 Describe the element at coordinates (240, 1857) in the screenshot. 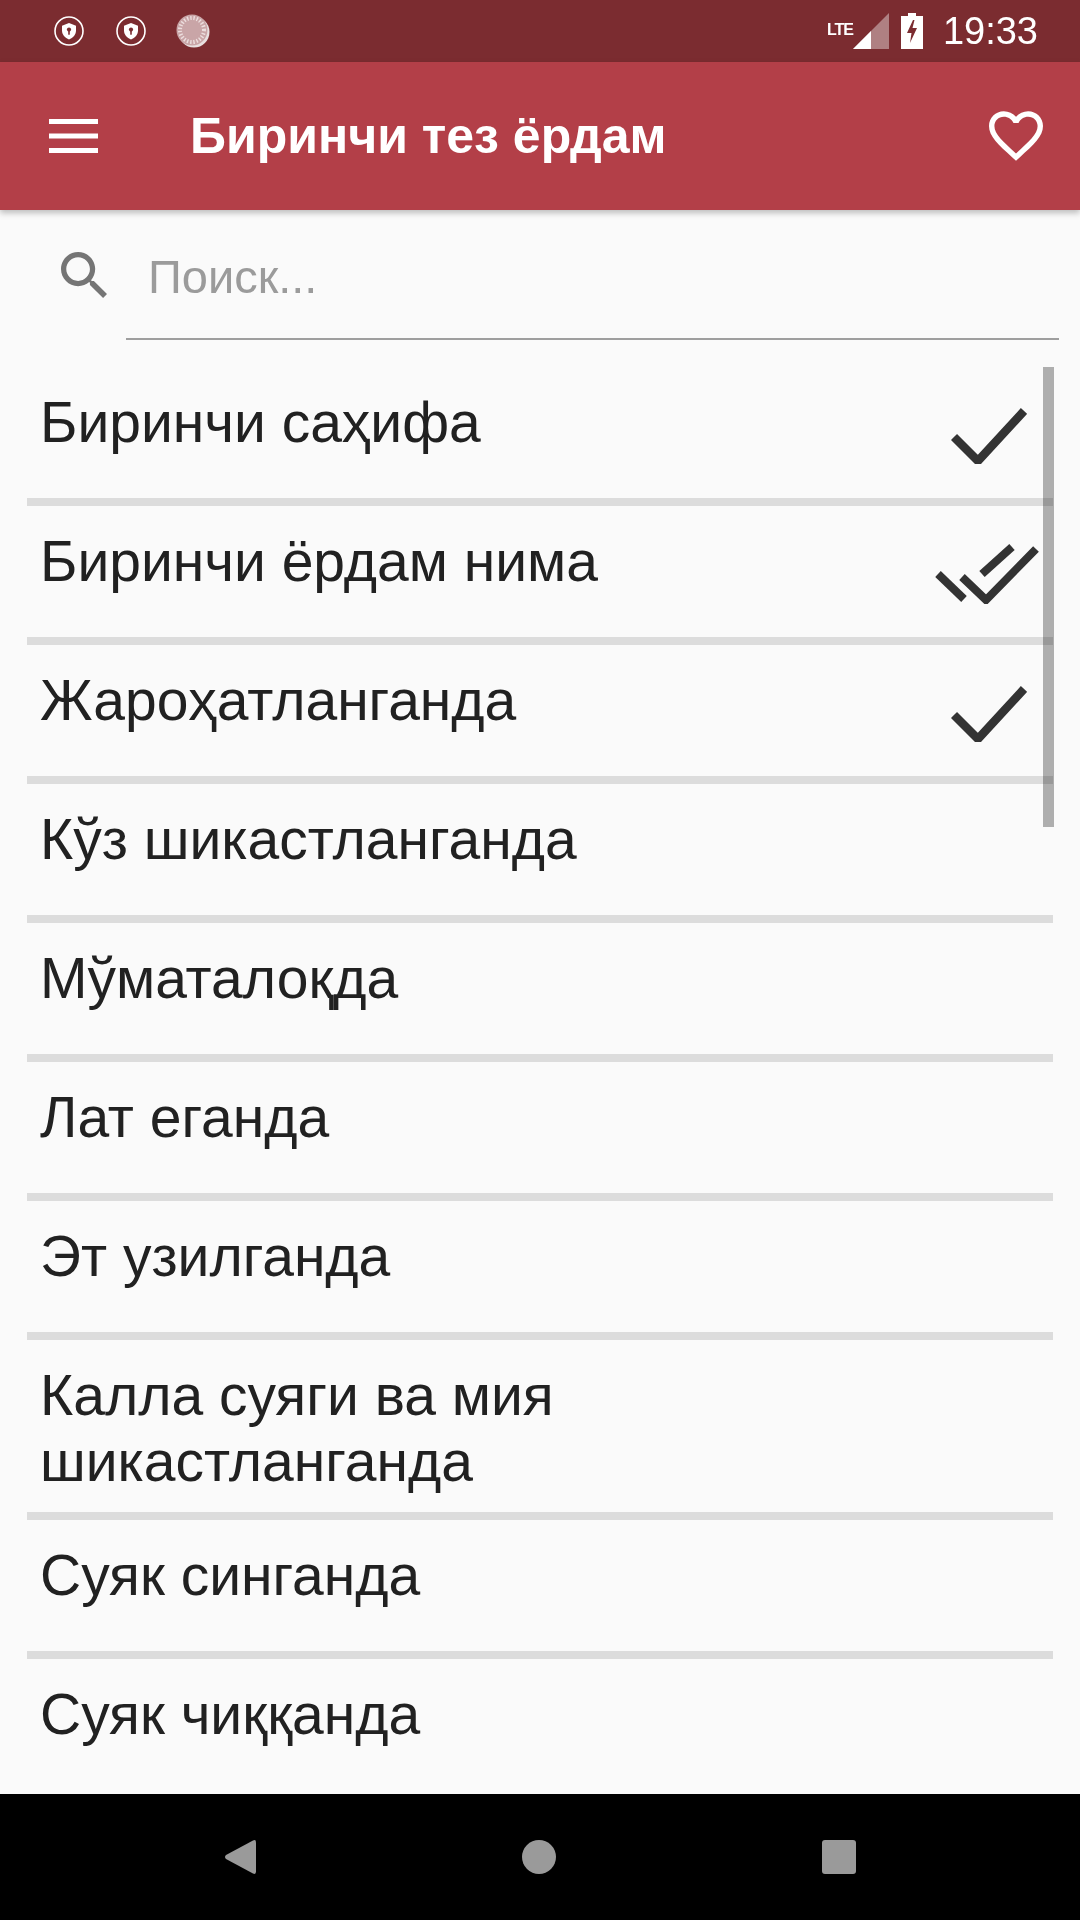

I see `back-icon` at that location.